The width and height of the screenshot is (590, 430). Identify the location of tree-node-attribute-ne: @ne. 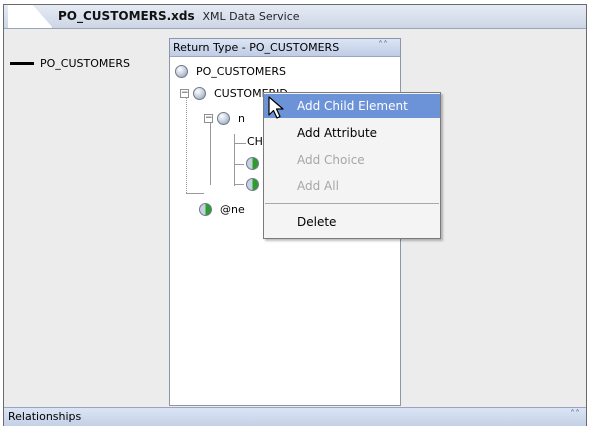
(222, 209).